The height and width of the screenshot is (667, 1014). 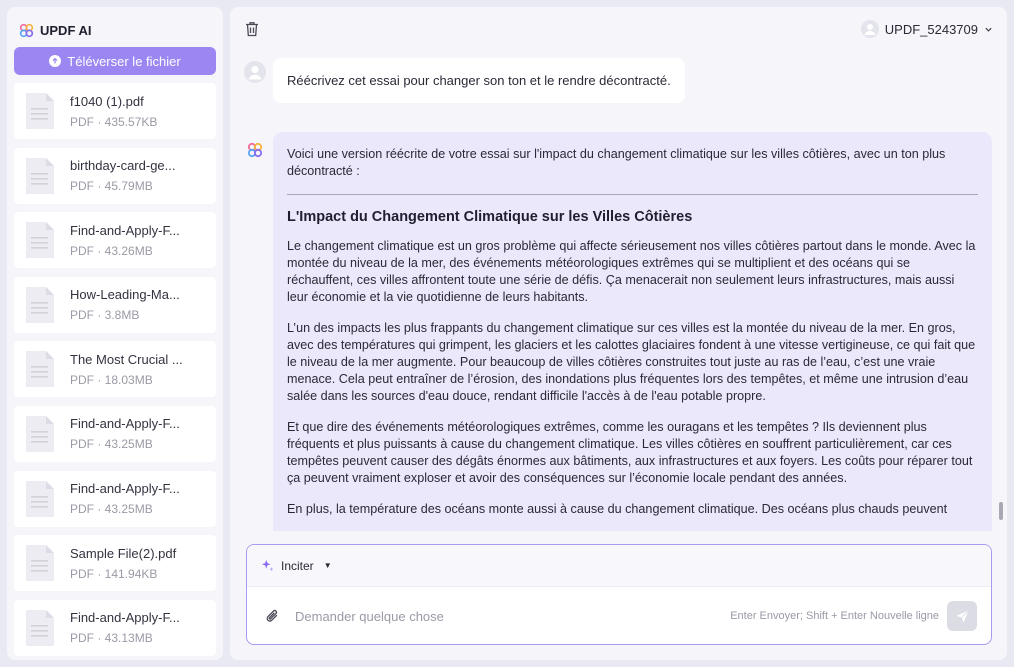 I want to click on file-size: PDF · 43.26MB, so click(x=111, y=250).